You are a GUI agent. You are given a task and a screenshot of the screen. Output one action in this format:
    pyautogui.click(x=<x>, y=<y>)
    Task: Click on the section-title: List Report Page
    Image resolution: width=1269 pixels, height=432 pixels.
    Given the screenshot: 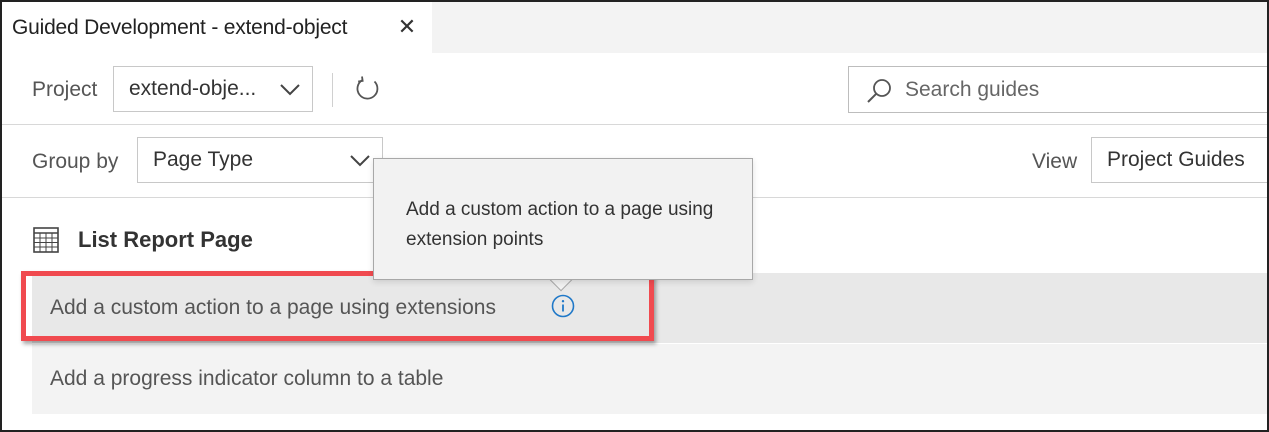 What is the action you would take?
    pyautogui.click(x=165, y=239)
    